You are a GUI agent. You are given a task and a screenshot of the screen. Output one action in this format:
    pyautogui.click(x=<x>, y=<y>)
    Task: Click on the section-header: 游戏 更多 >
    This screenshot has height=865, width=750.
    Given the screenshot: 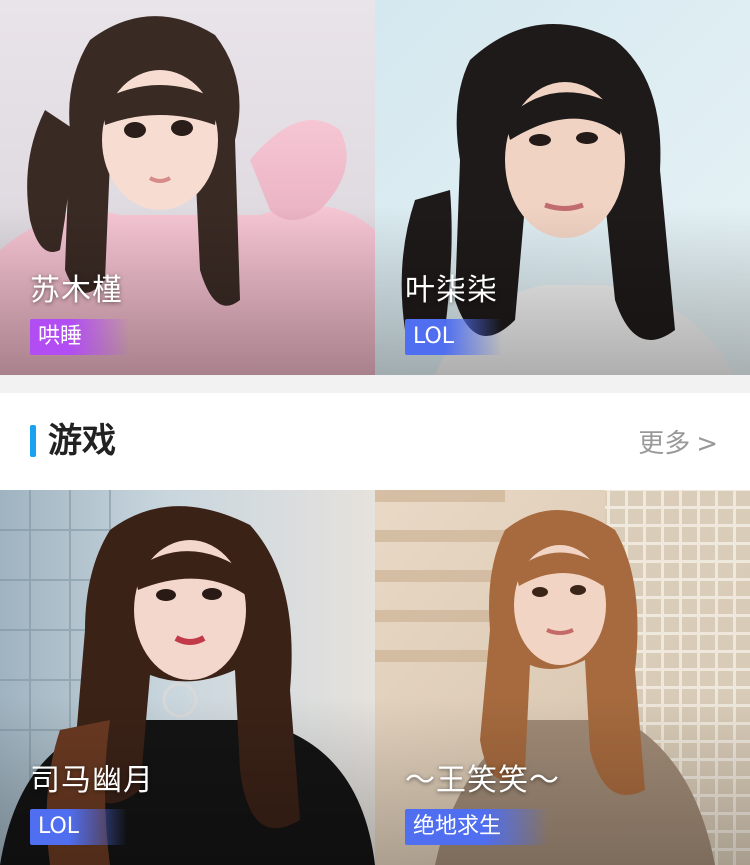 What is the action you would take?
    pyautogui.click(x=375, y=441)
    